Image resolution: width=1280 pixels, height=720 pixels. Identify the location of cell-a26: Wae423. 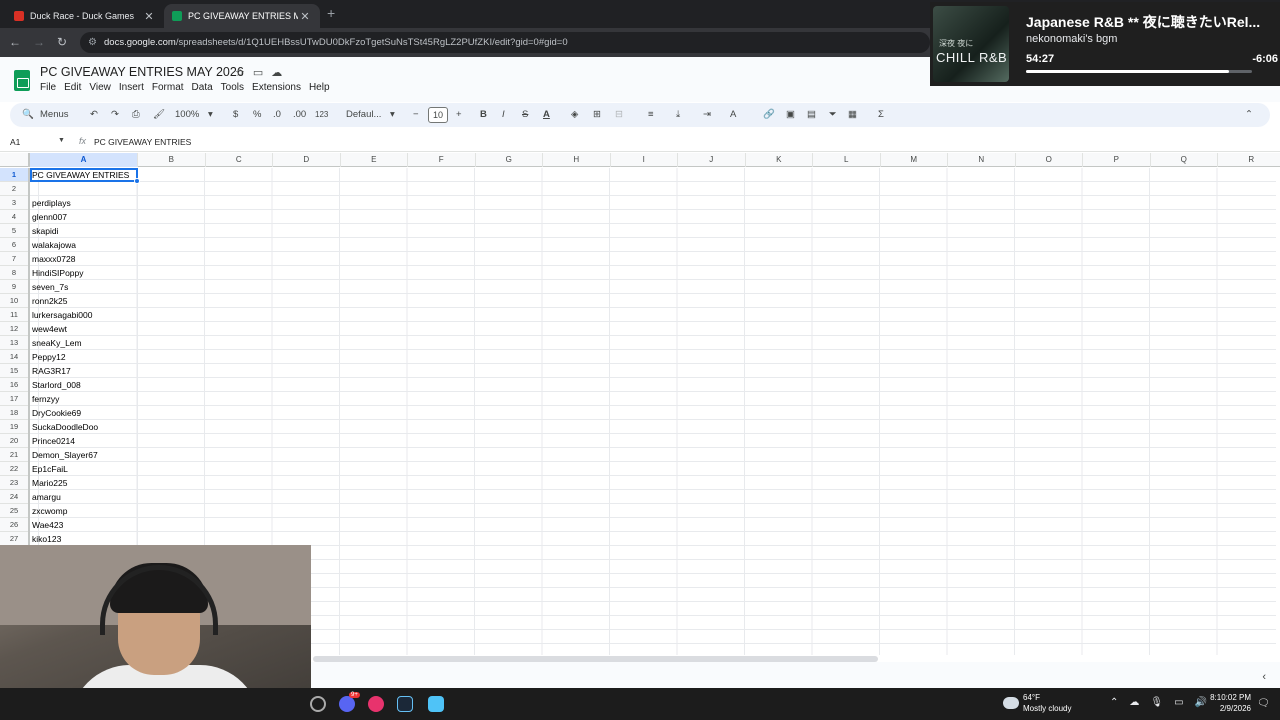
(84, 525).